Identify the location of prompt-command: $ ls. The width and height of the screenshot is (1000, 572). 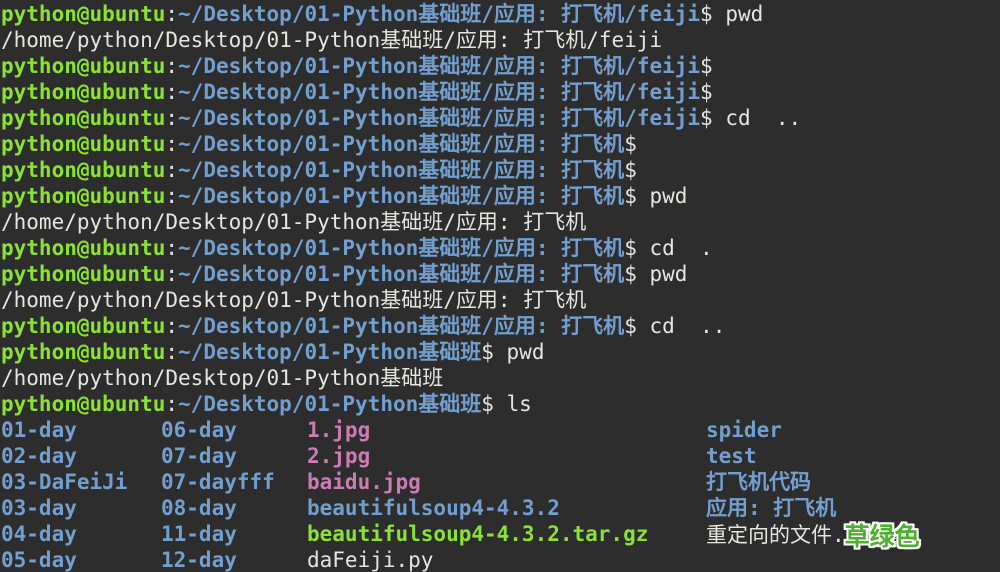
(506, 404).